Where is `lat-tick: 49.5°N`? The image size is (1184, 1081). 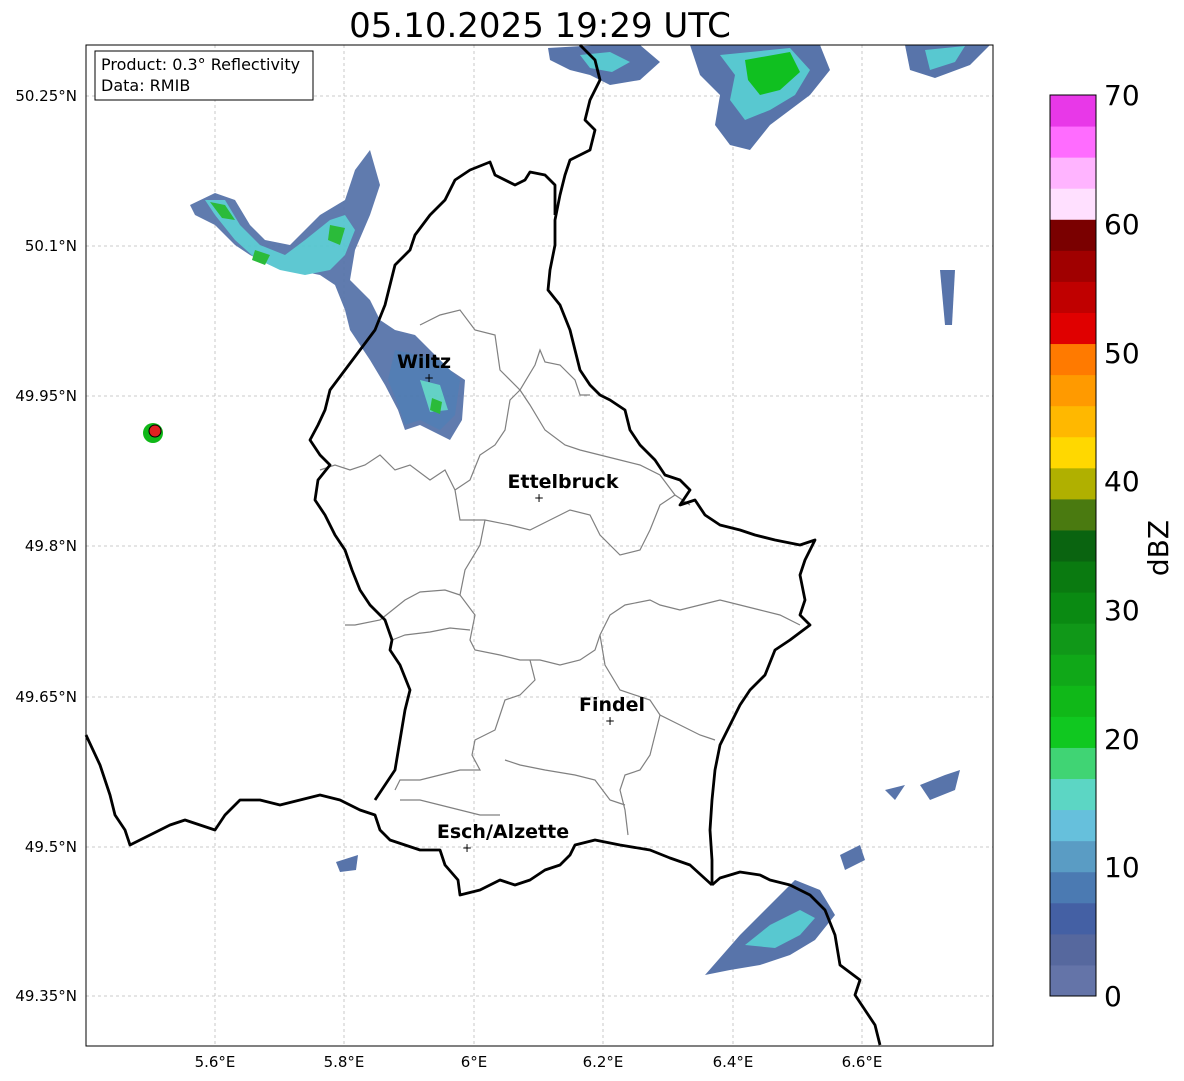
lat-tick: 49.5°N is located at coordinates (51, 847).